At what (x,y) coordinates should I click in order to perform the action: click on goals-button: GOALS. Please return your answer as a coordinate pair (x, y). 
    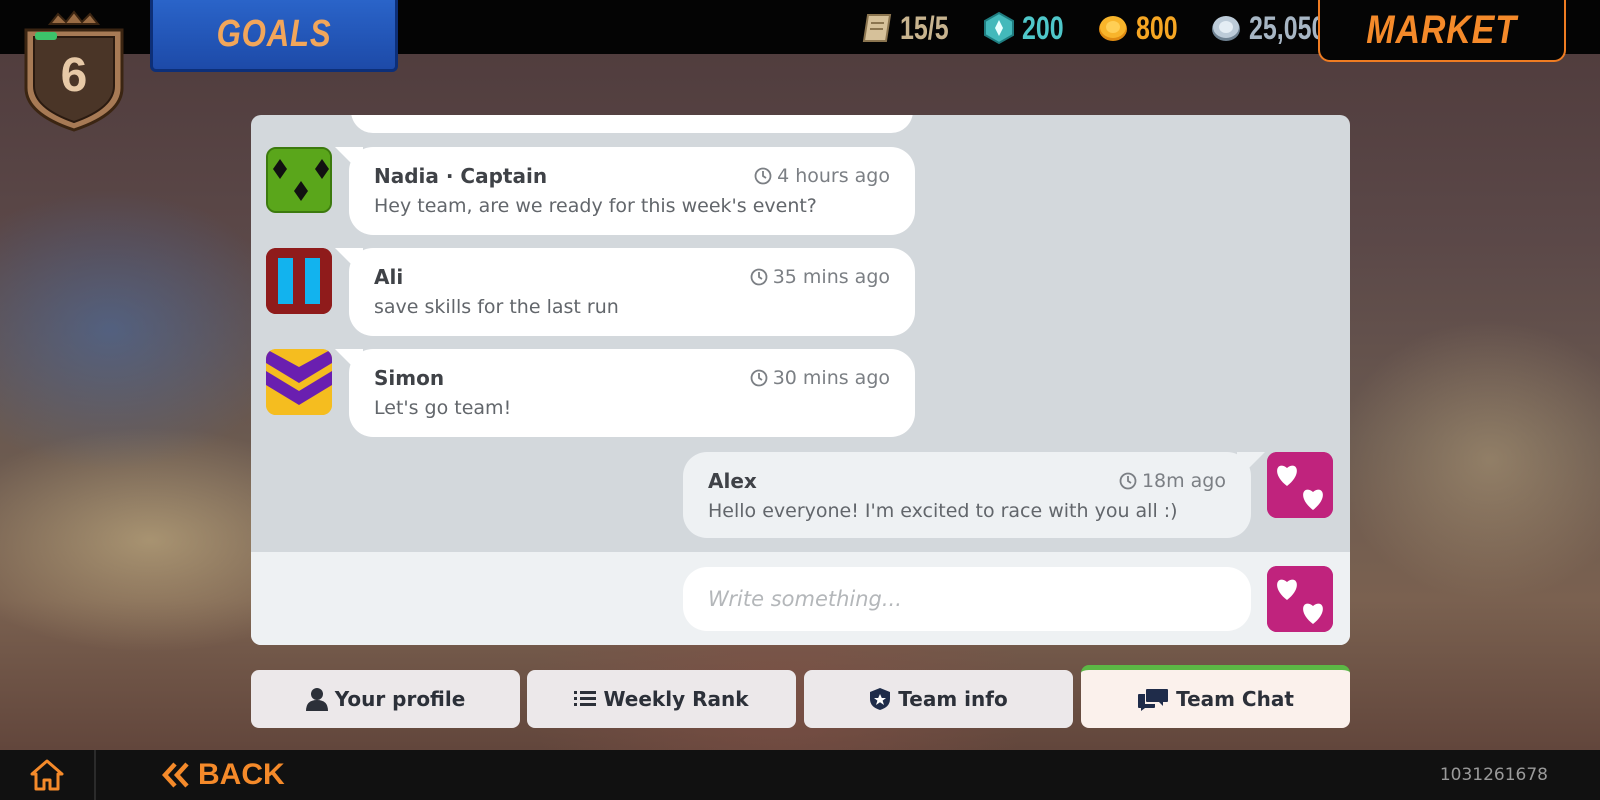
    Looking at the image, I should click on (274, 36).